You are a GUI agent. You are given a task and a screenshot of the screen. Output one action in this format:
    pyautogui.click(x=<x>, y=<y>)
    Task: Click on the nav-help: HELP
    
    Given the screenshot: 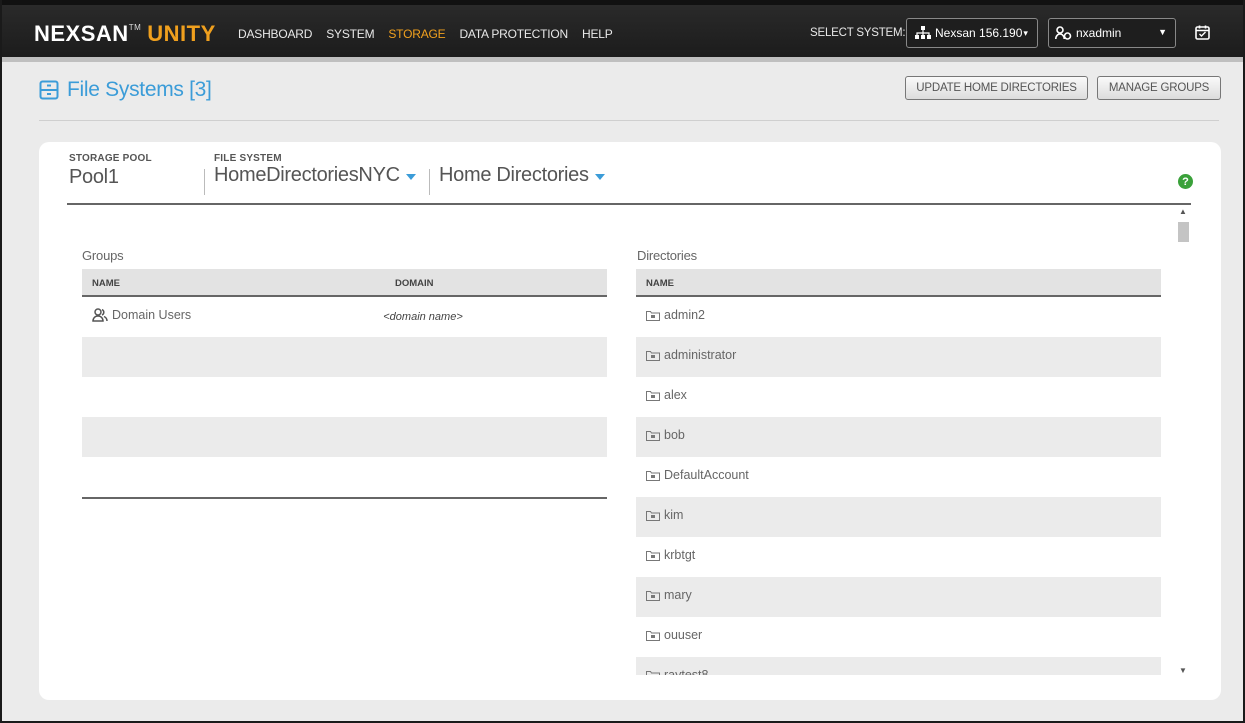 What is the action you would take?
    pyautogui.click(x=597, y=34)
    